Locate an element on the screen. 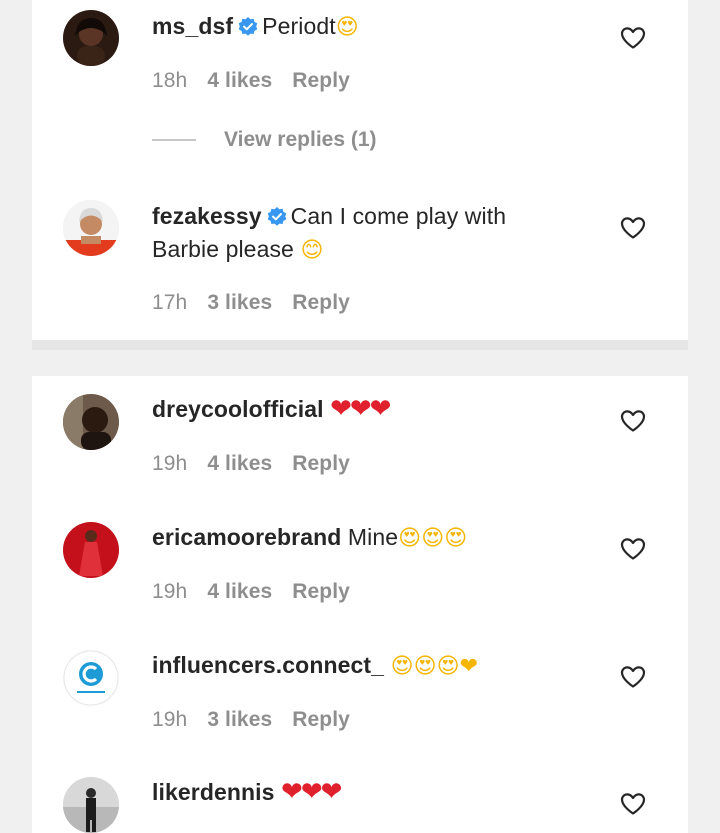 The height and width of the screenshot is (833, 720). comment-text: influencers.connect_ 😍😍😍❤ is located at coordinates (357, 665).